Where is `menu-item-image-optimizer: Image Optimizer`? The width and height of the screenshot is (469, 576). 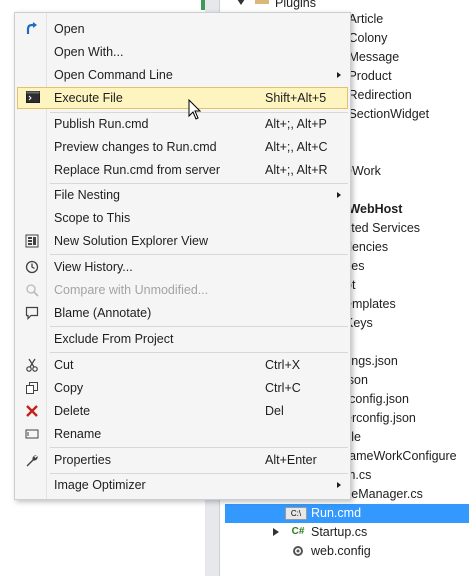 menu-item-image-optimizer: Image Optimizer is located at coordinates (182, 485).